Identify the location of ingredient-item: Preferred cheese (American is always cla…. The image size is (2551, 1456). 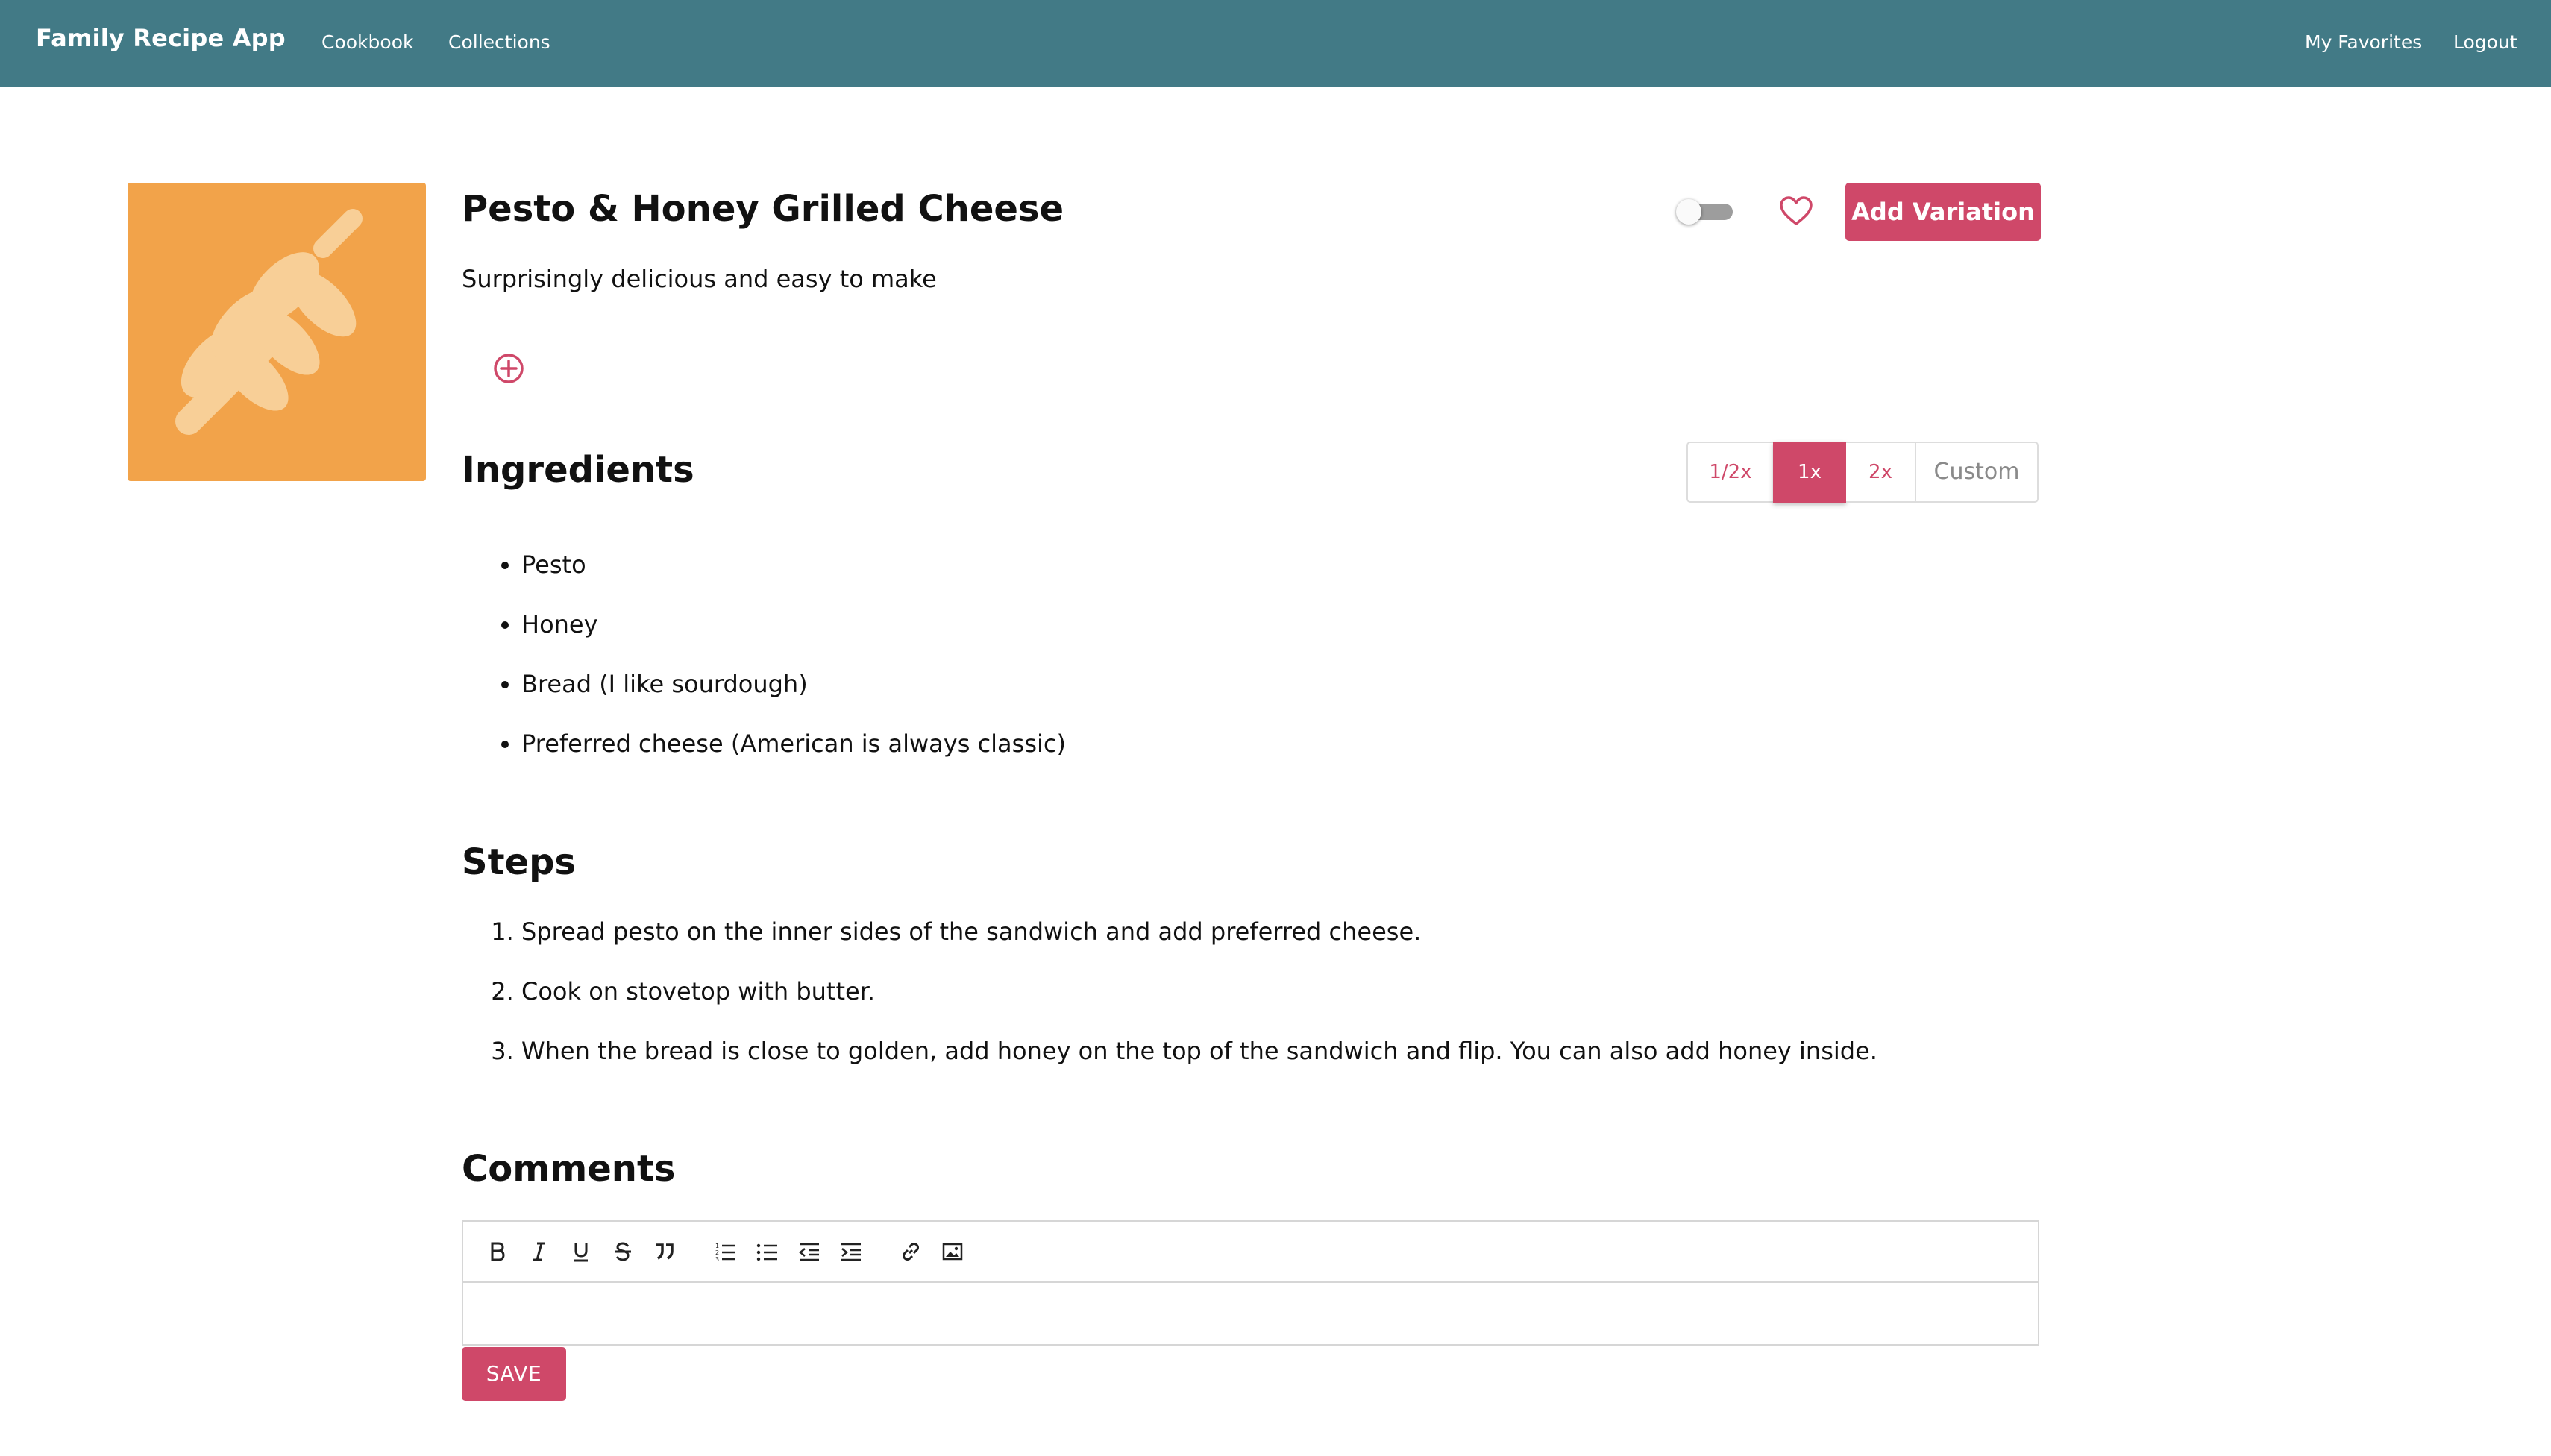
(793, 755).